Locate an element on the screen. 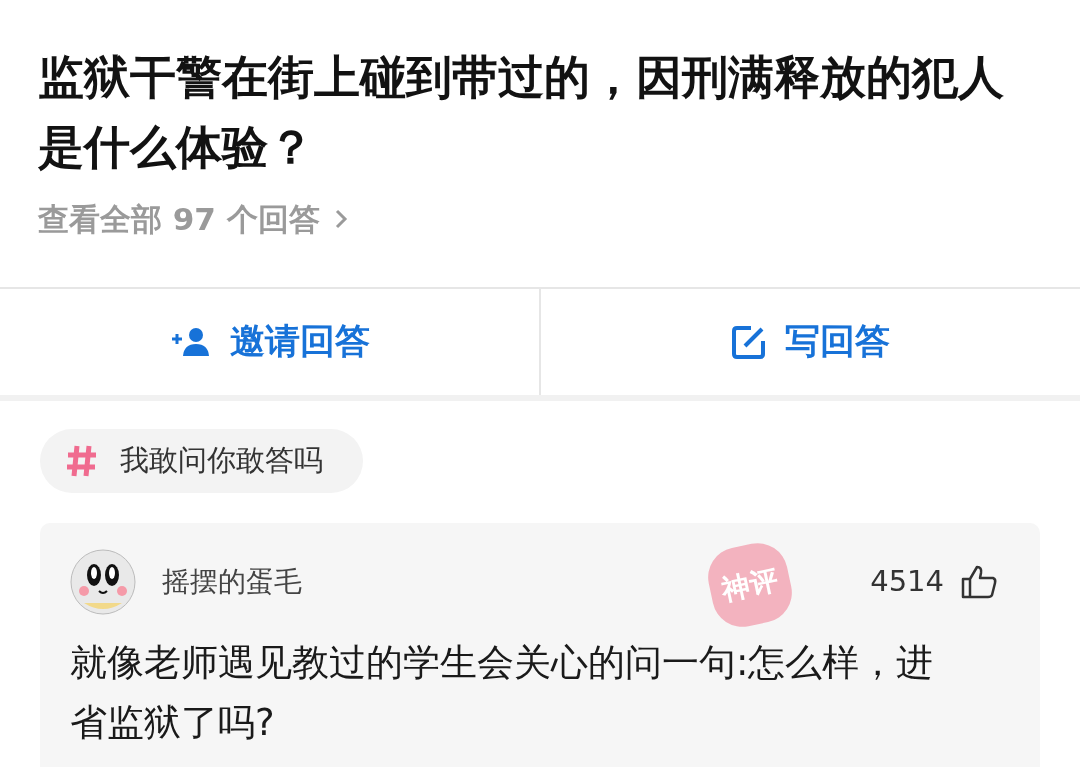  thumbs-up-icon is located at coordinates (979, 581).